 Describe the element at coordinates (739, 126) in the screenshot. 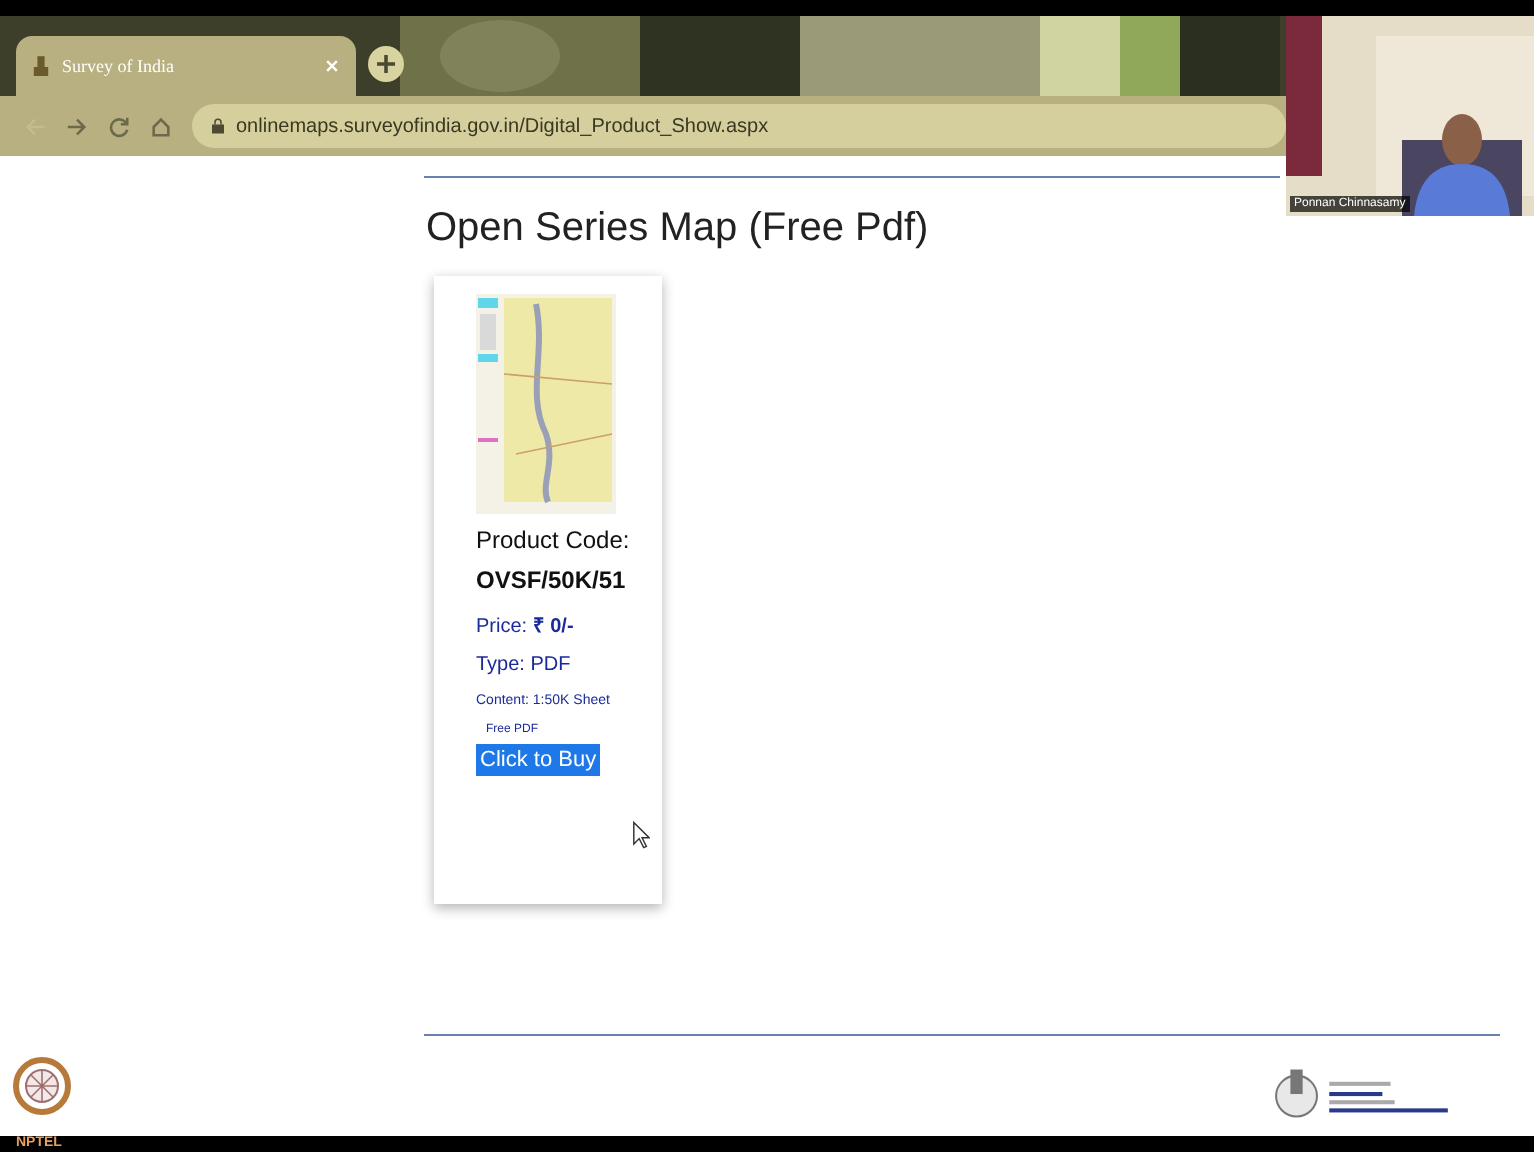

I see `address-bar: onlinemaps.surveyofindia.gov.in/Digital_Product_Show.aspx` at that location.